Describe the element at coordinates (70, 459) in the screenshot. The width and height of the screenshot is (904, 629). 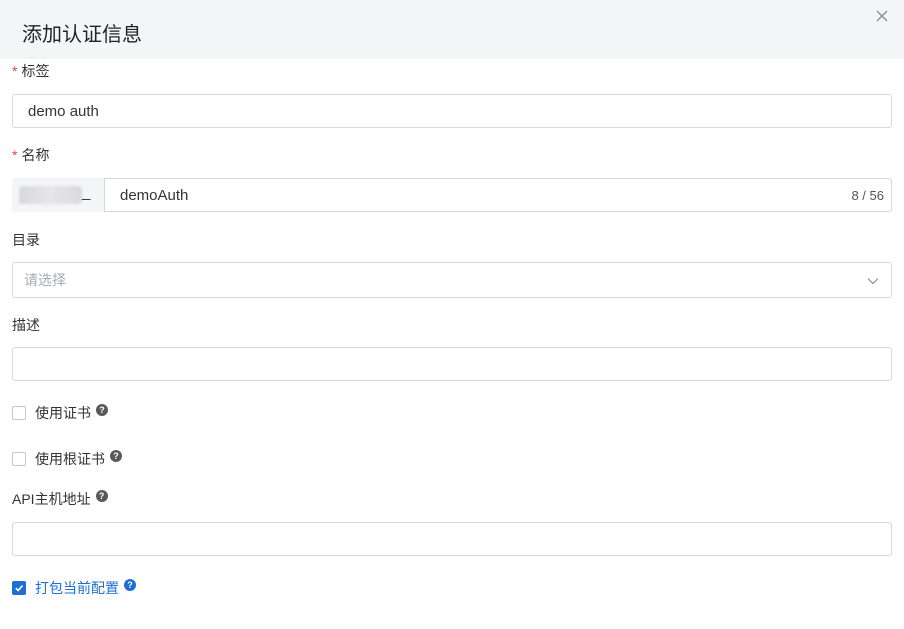
I see `use-root-certificate-label: 使用根证书` at that location.